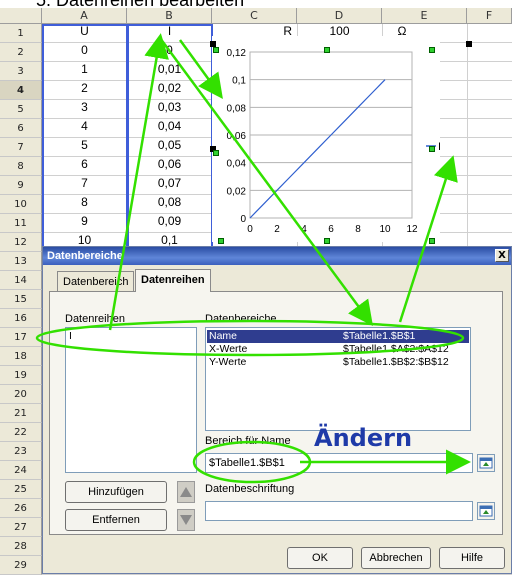  What do you see at coordinates (84, 223) in the screenshot?
I see `cell-a11: 9` at bounding box center [84, 223].